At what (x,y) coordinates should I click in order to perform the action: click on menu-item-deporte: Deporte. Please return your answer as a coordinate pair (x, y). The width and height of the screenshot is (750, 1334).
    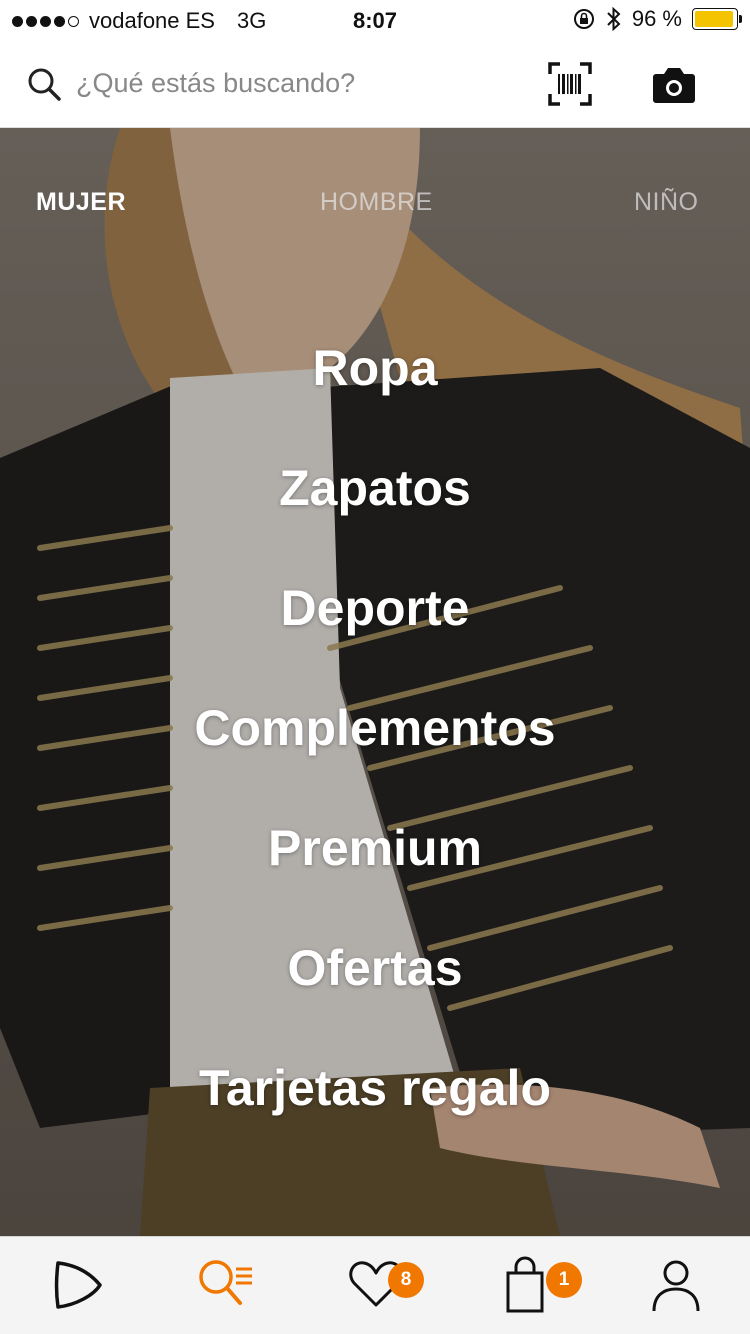
    Looking at the image, I should click on (375, 608).